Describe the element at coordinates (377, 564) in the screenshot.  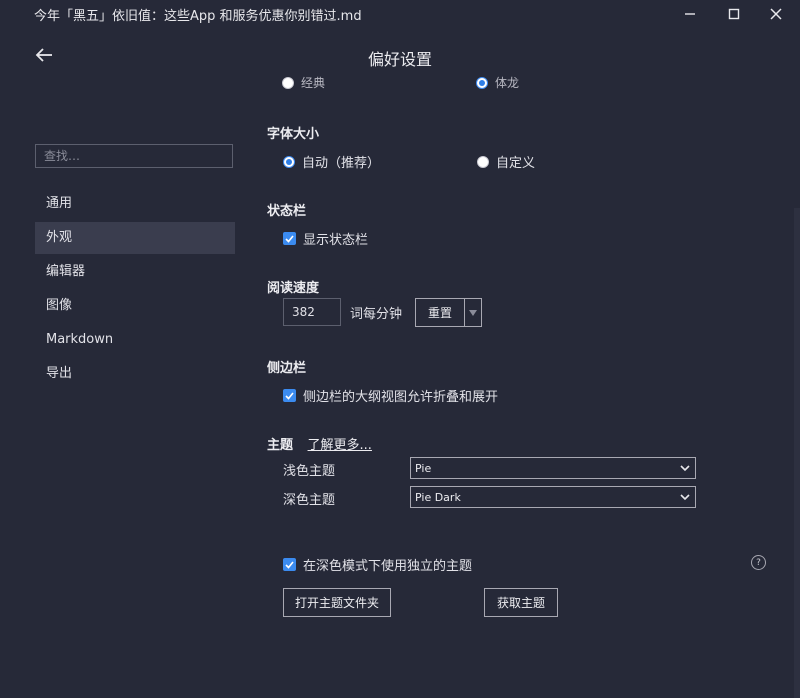
I see `separate-dark-theme-option: 在深色模式下使用独立的主题` at that location.